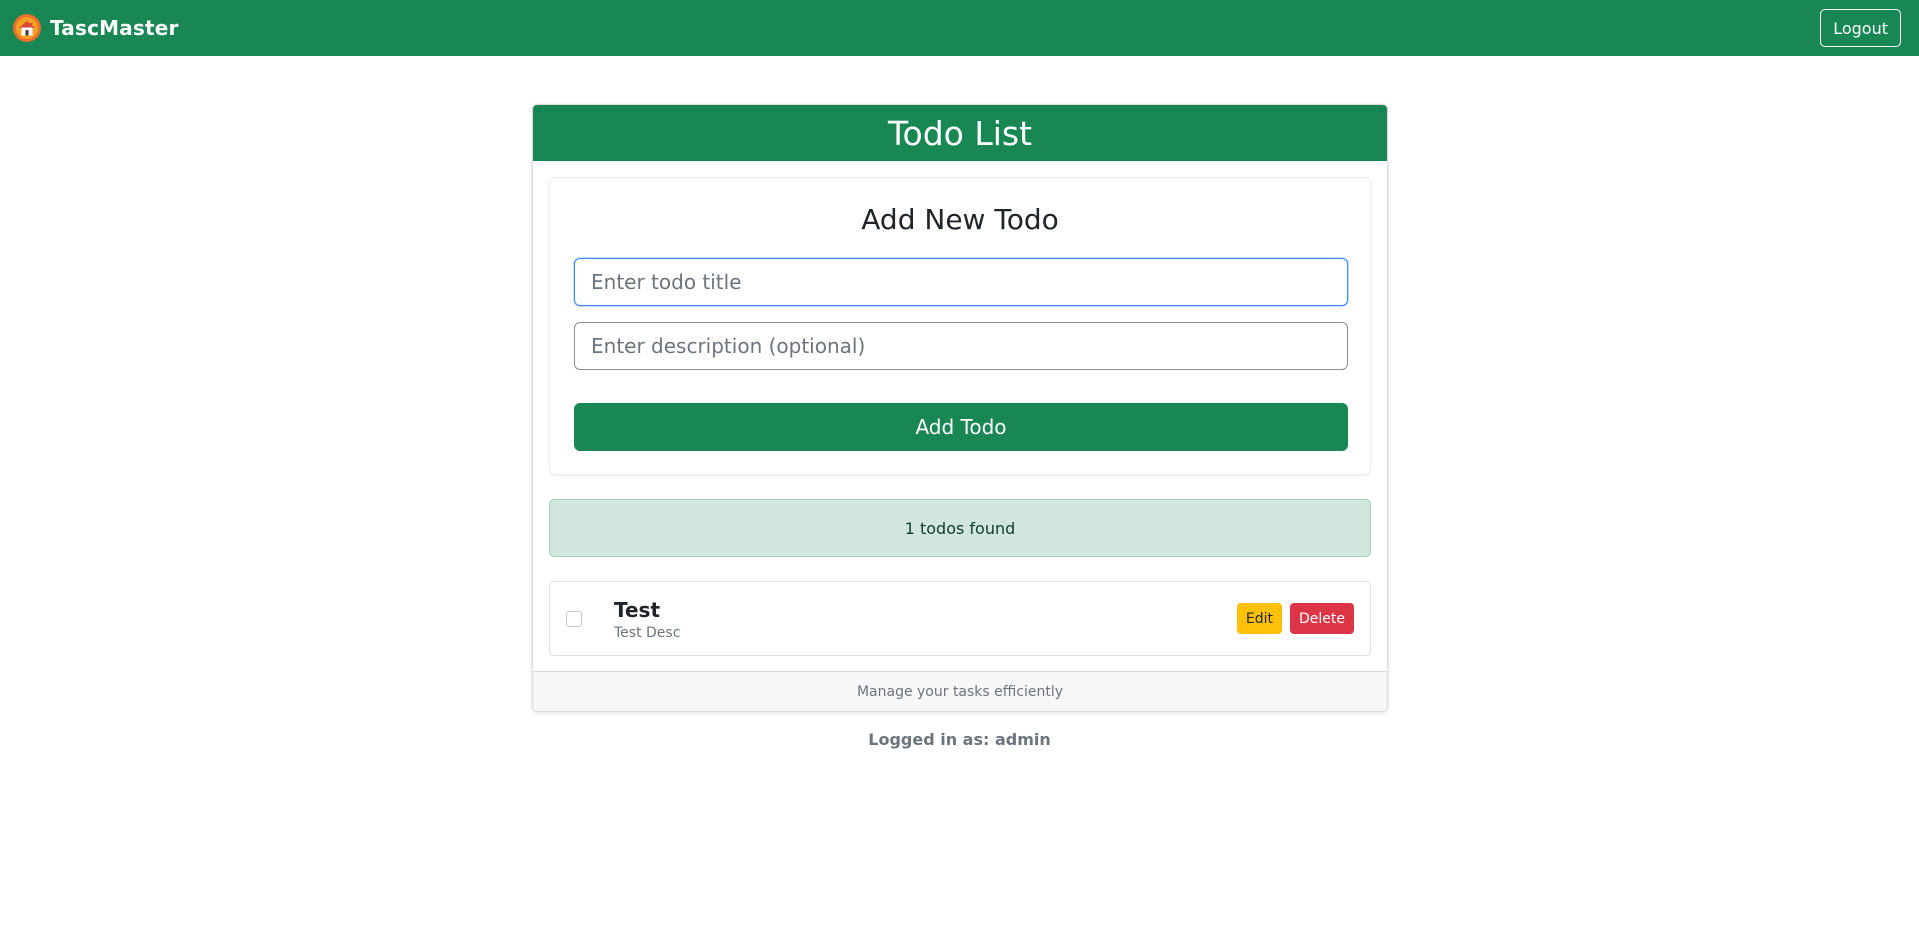 Image resolution: width=1919 pixels, height=945 pixels. I want to click on delete-todo-button: Delete, so click(1322, 618).